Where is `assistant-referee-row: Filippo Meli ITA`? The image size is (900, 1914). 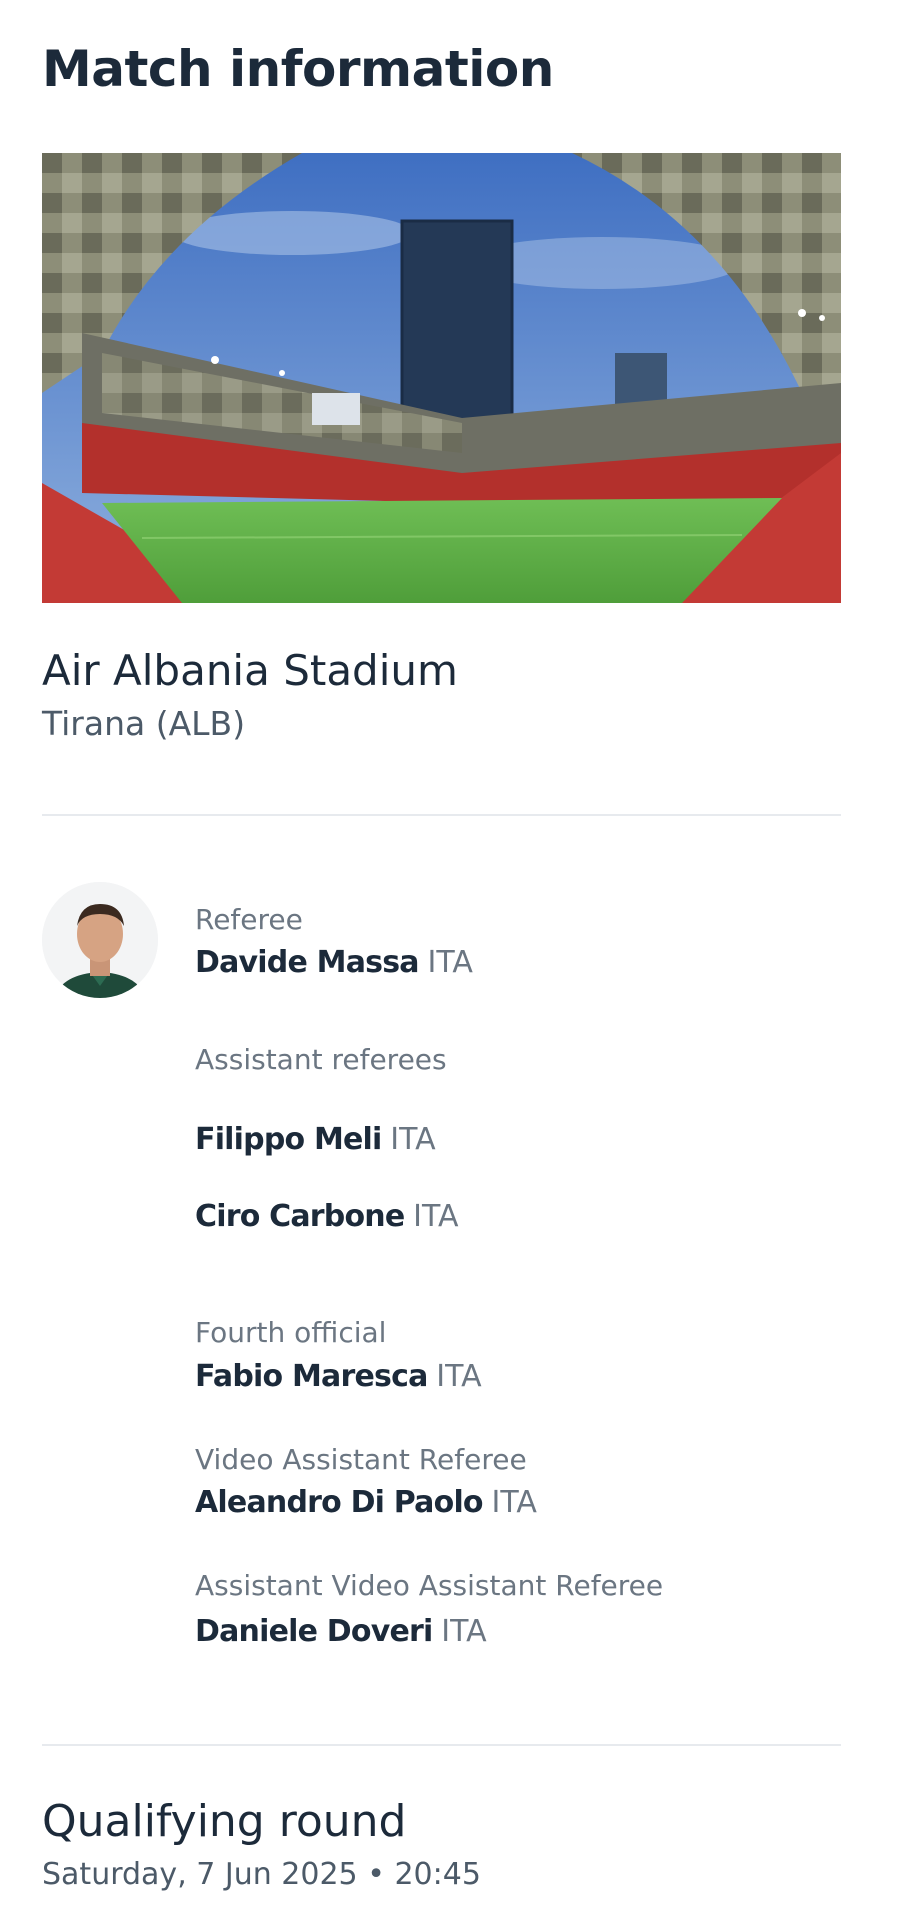 assistant-referee-row: Filippo Meli ITA is located at coordinates (315, 1139).